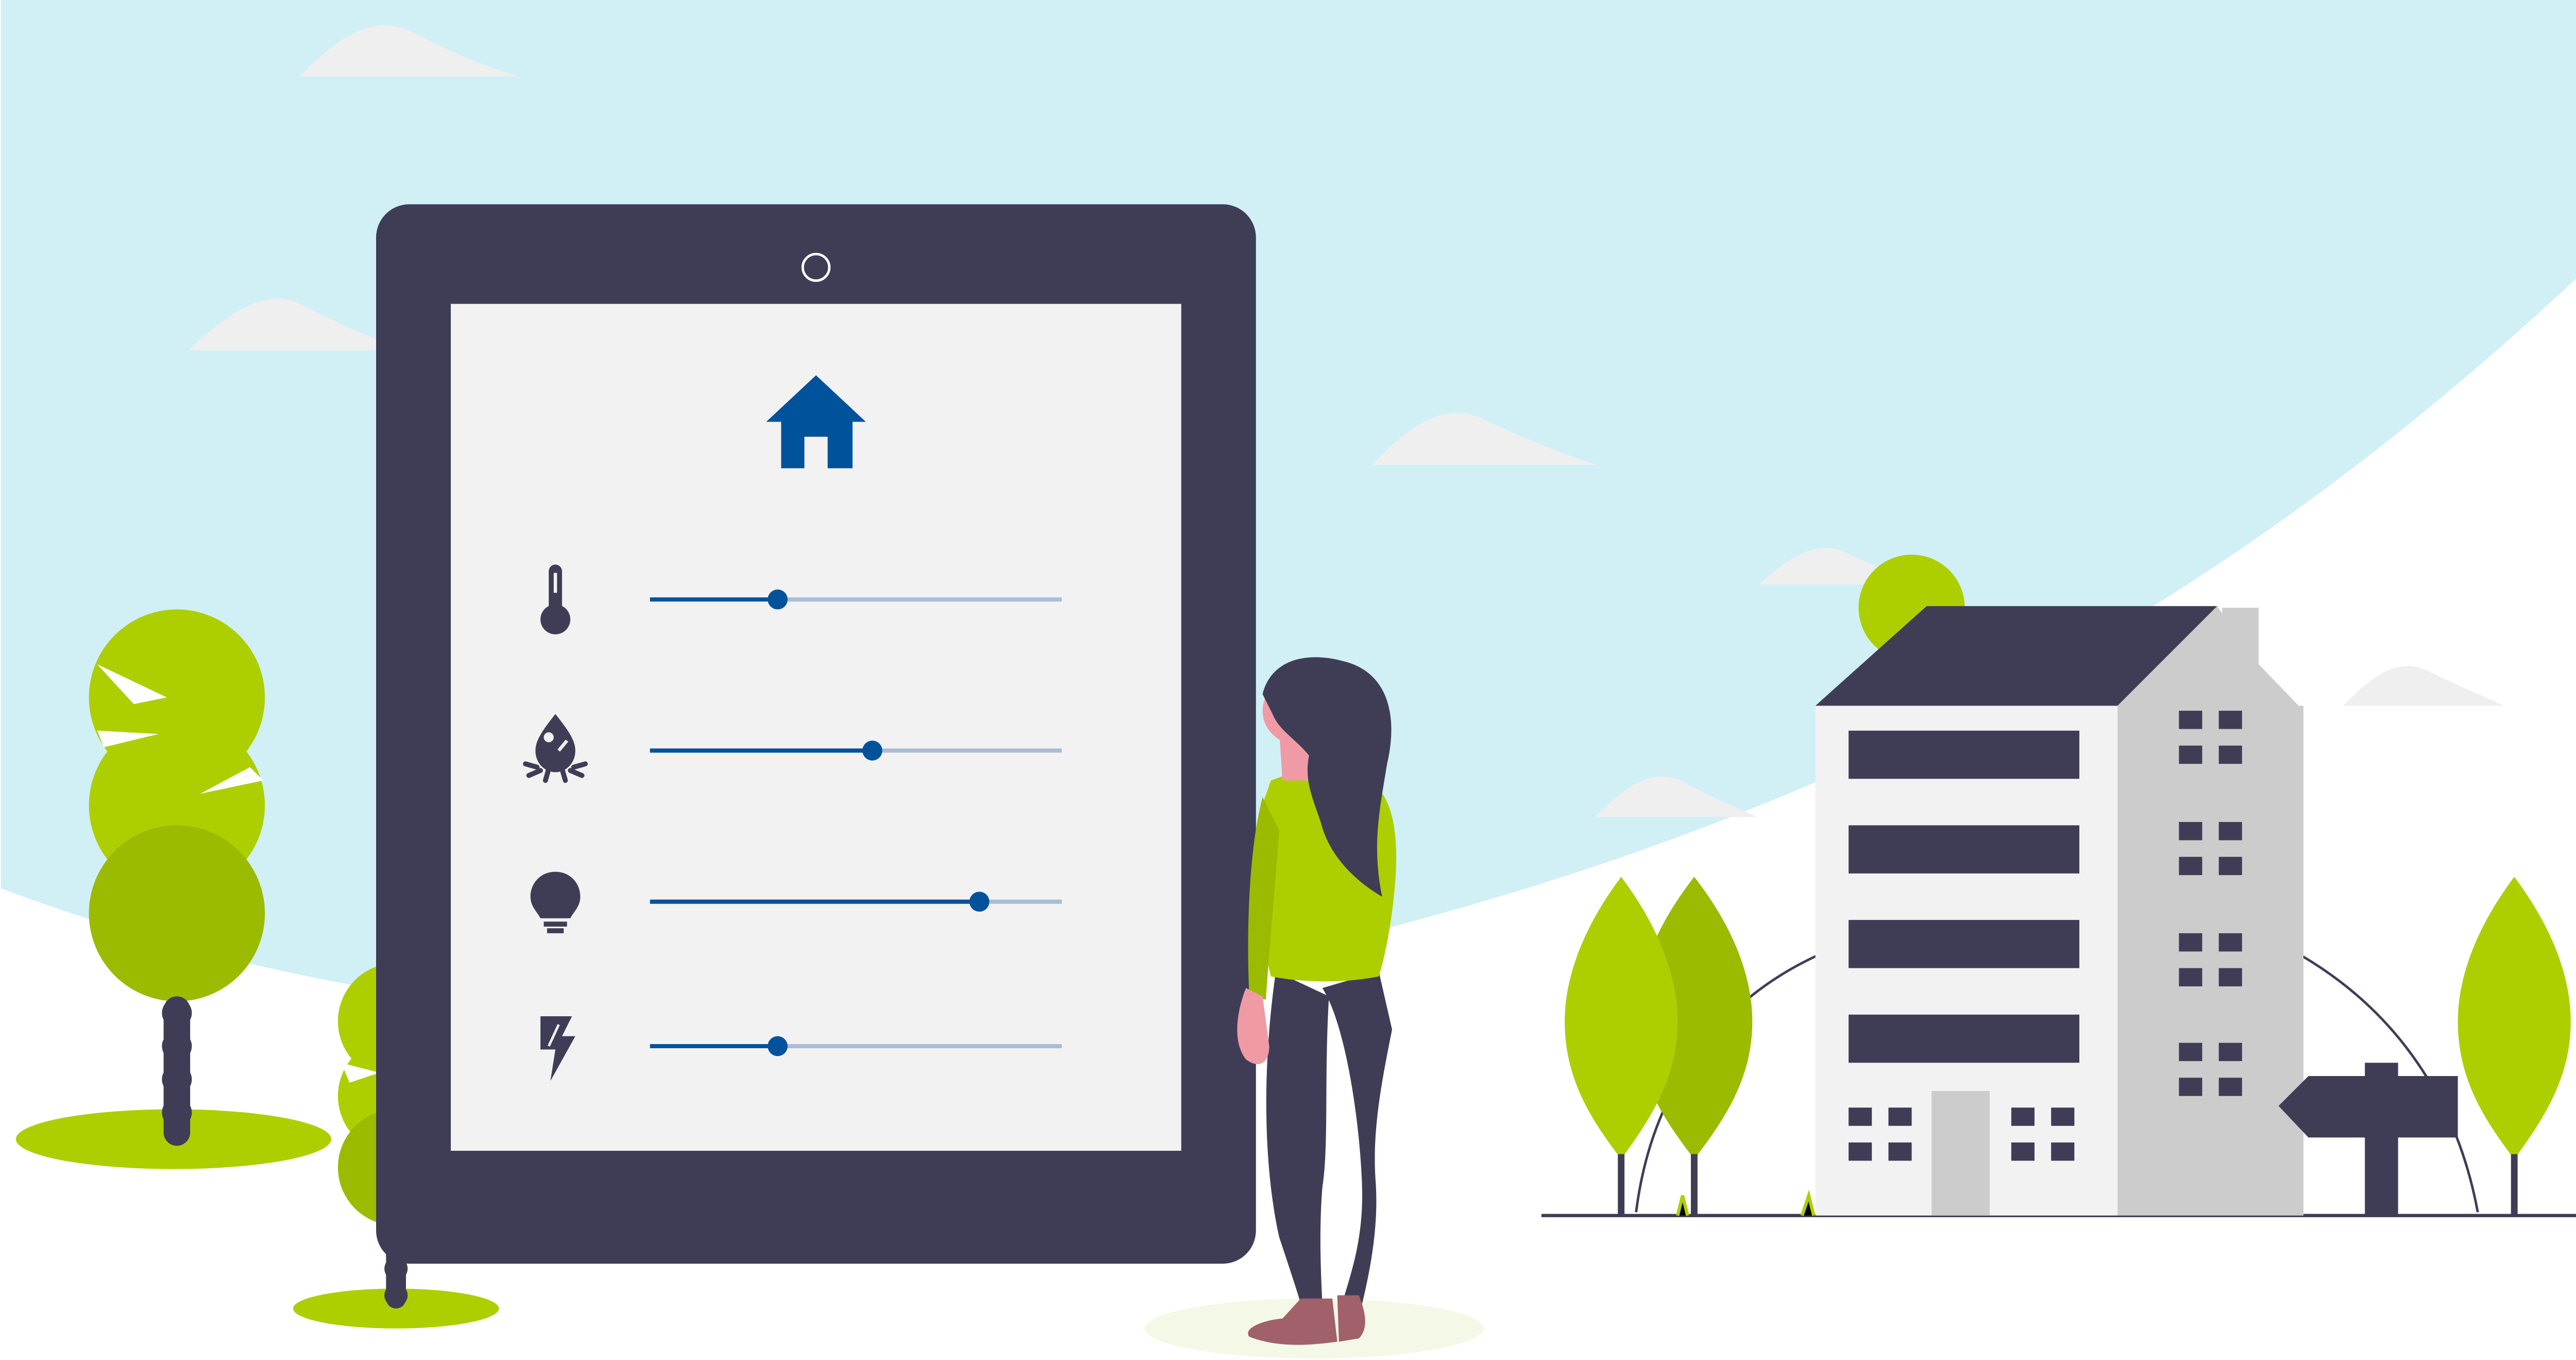 The height and width of the screenshot is (1360, 2576). Describe the element at coordinates (2368, 1139) in the screenshot. I see `signpost-icon` at that location.